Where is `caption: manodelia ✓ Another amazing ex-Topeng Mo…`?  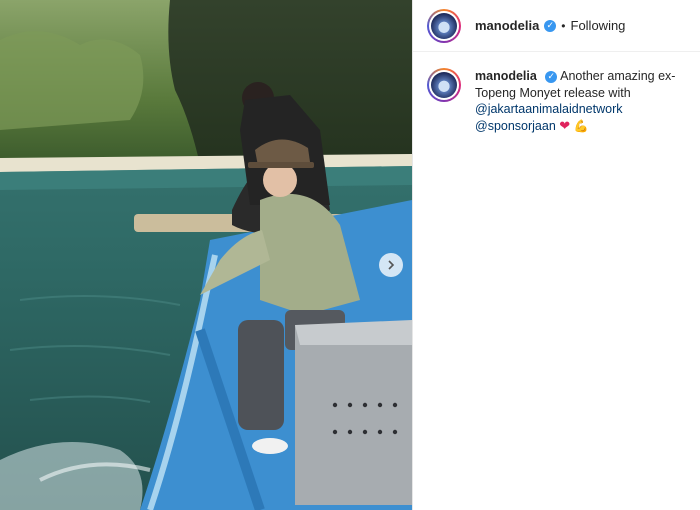 caption: manodelia ✓ Another amazing ex-Topeng Mo… is located at coordinates (556, 93).